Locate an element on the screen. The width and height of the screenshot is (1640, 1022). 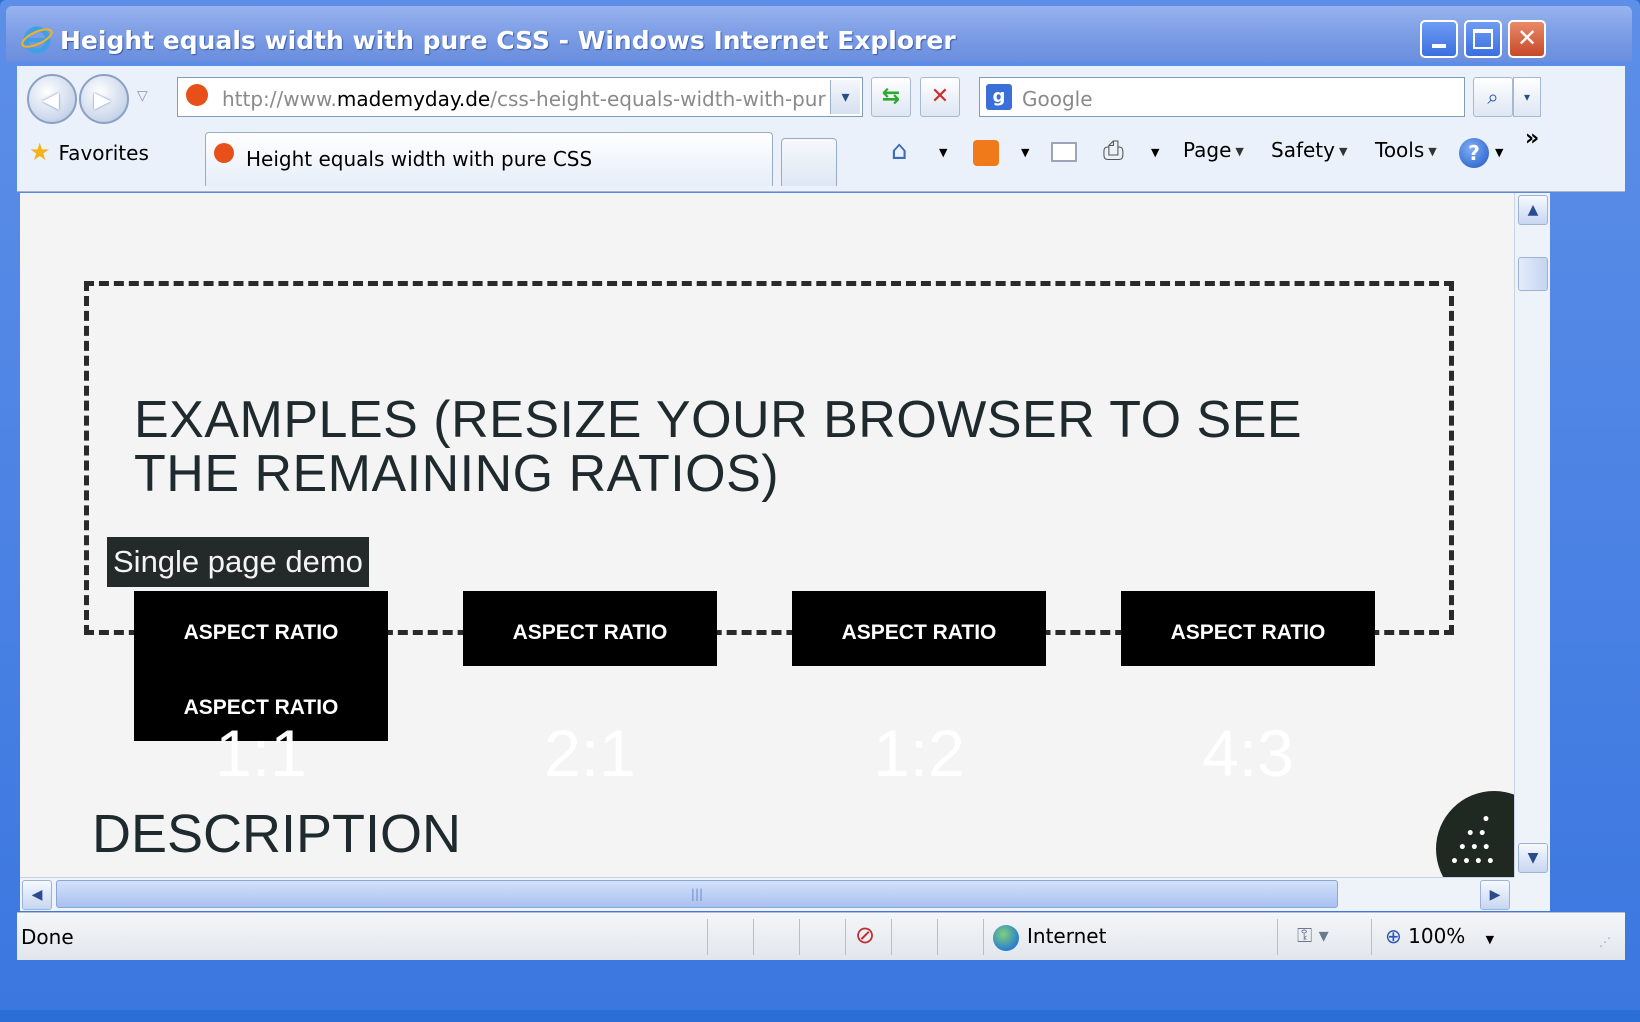
scroll-right-button: ▶ is located at coordinates (1495, 895).